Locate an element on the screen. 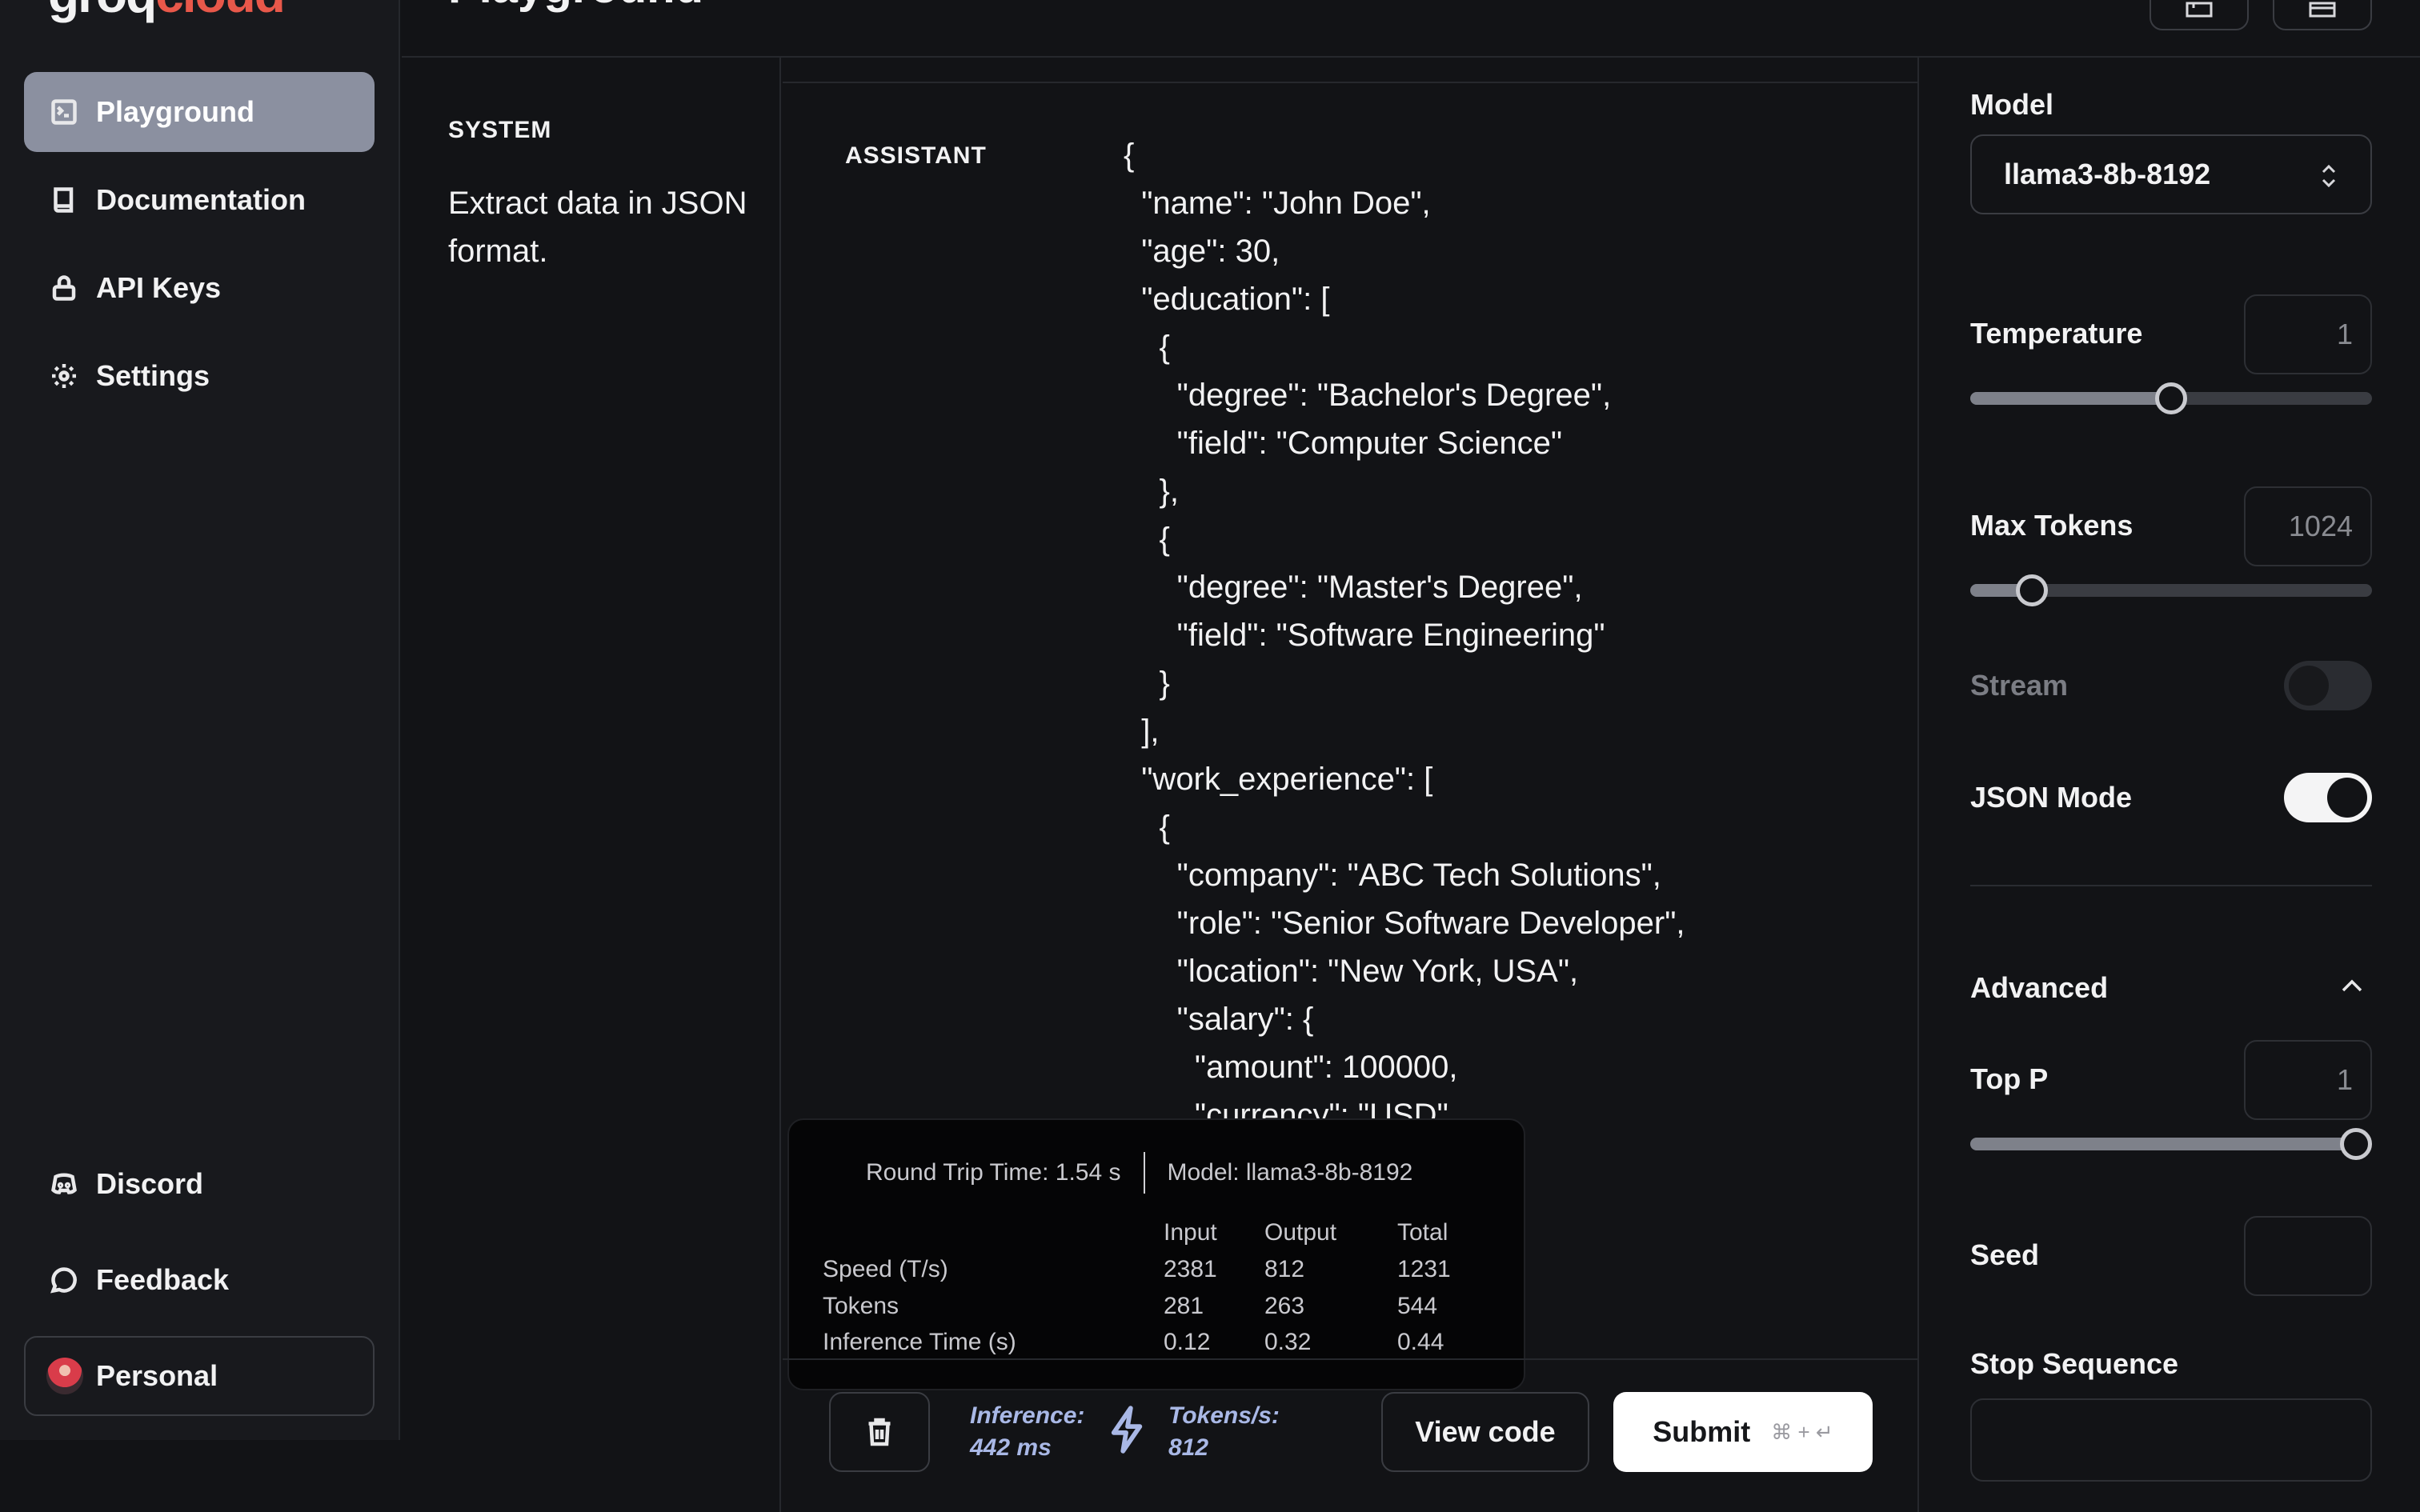 The width and height of the screenshot is (2420, 1512). workspace-switcher: Personal is located at coordinates (199, 1376).